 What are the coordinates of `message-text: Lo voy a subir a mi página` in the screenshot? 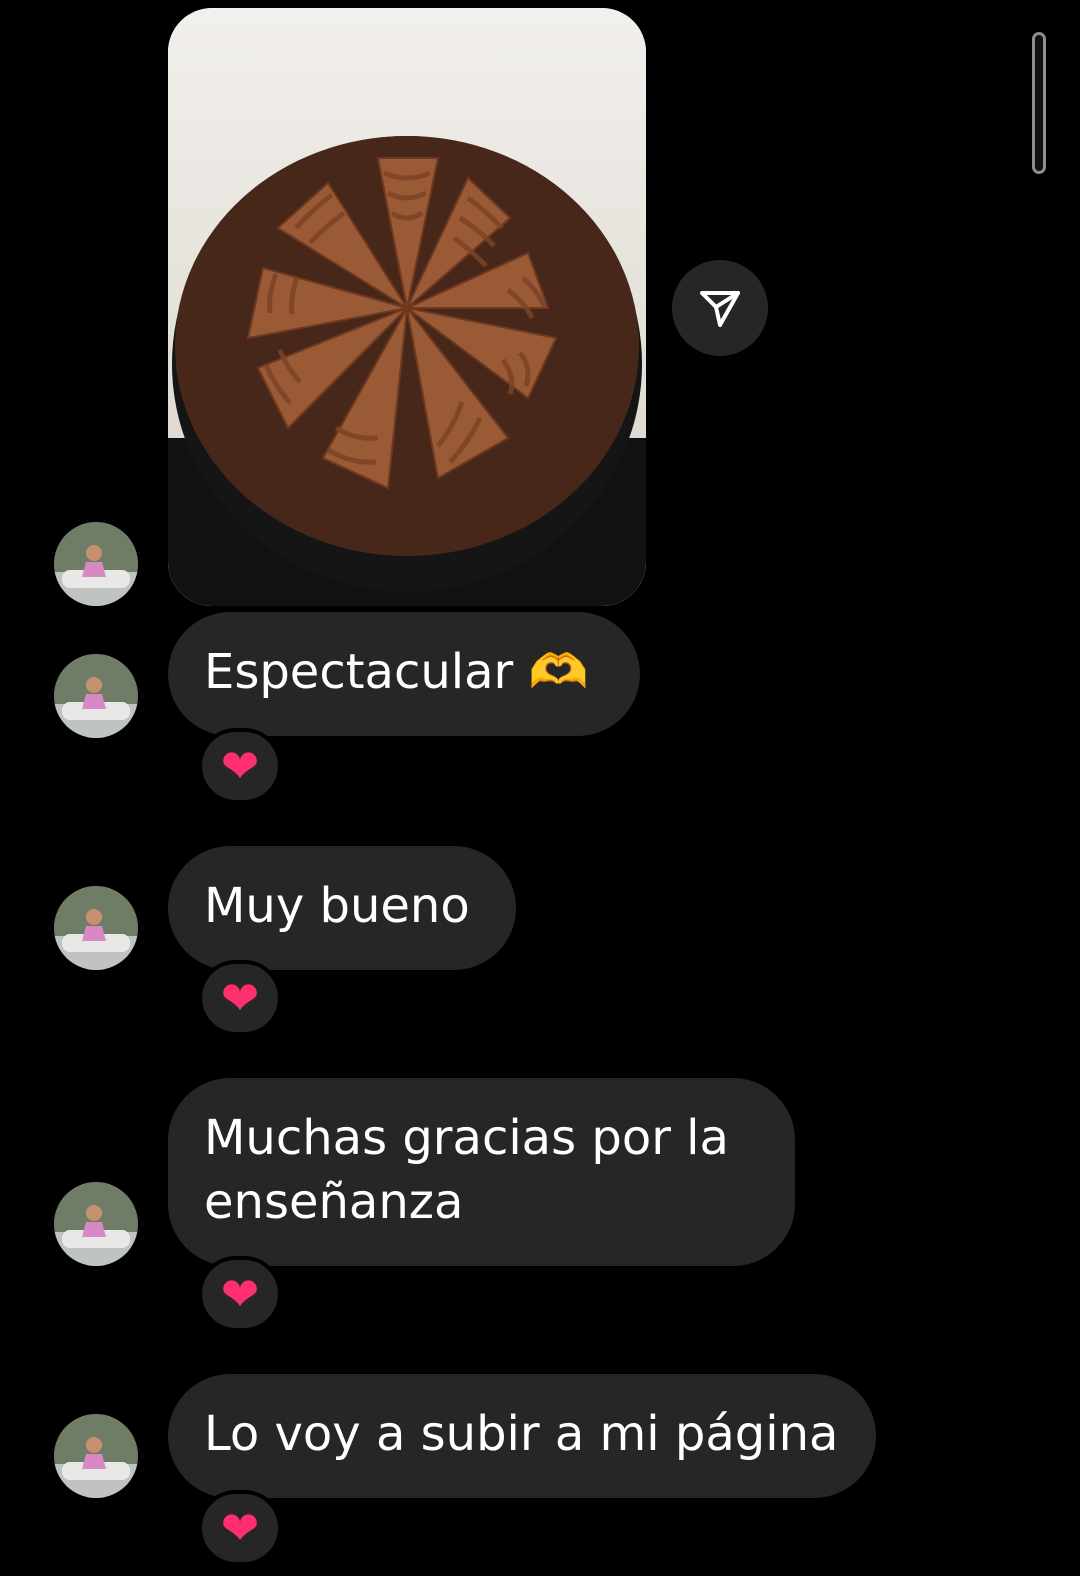 It's located at (521, 1434).